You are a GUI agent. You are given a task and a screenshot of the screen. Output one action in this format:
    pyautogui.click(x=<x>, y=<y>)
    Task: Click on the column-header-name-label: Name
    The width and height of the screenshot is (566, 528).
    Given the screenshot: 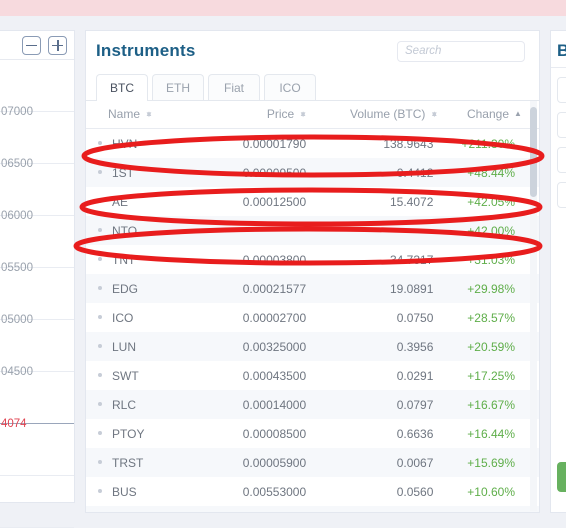 What is the action you would take?
    pyautogui.click(x=124, y=114)
    